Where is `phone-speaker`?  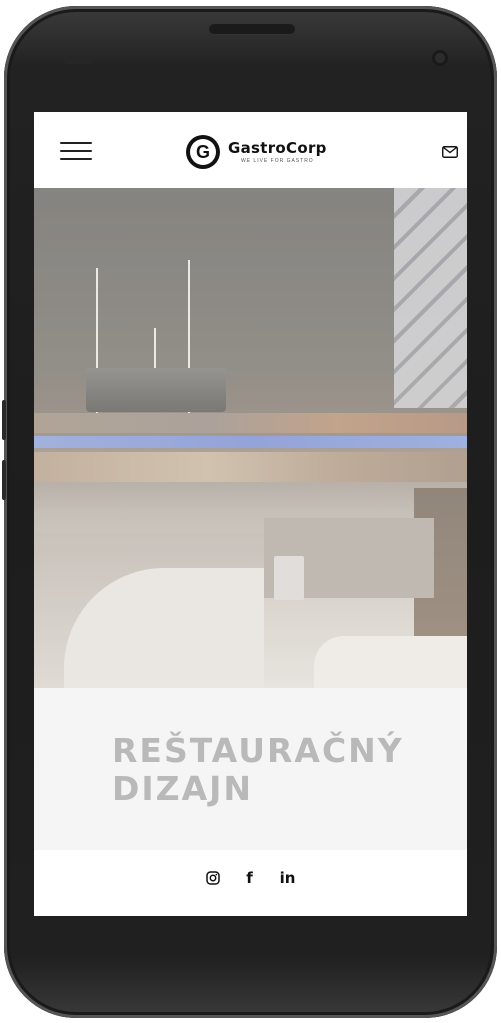 phone-speaker is located at coordinates (252, 29).